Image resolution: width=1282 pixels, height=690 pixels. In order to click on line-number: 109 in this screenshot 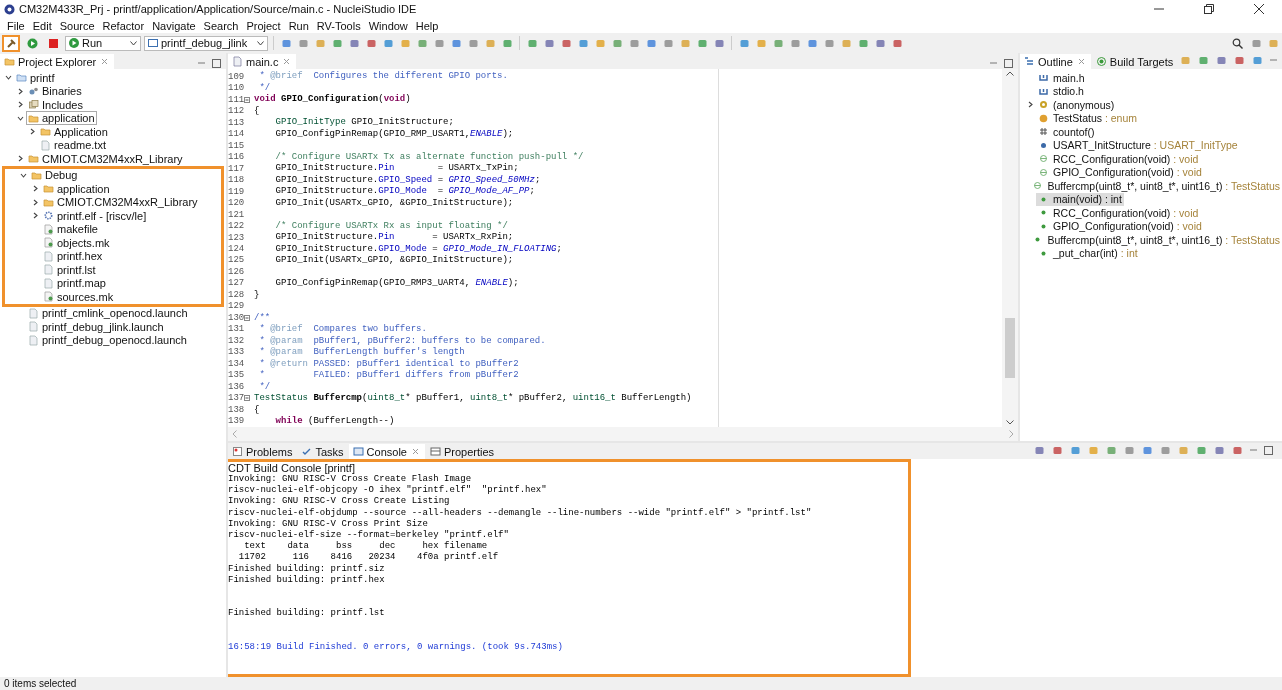, I will do `click(236, 76)`.